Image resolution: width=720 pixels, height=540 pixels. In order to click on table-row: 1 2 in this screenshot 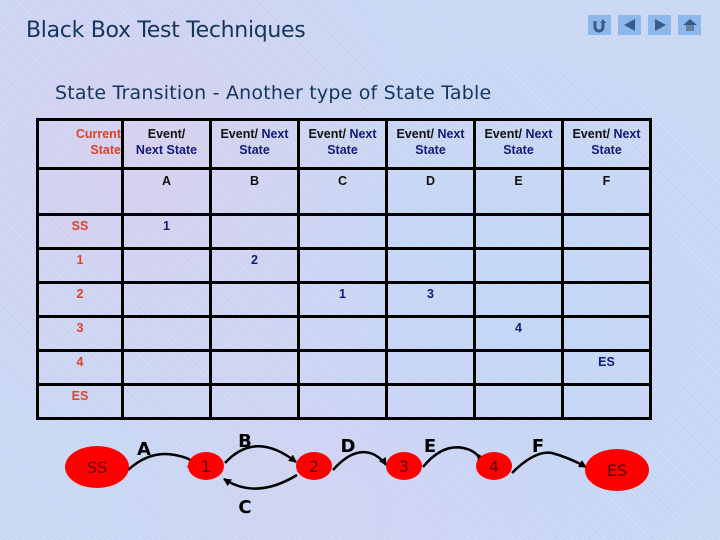, I will do `click(344, 265)`.